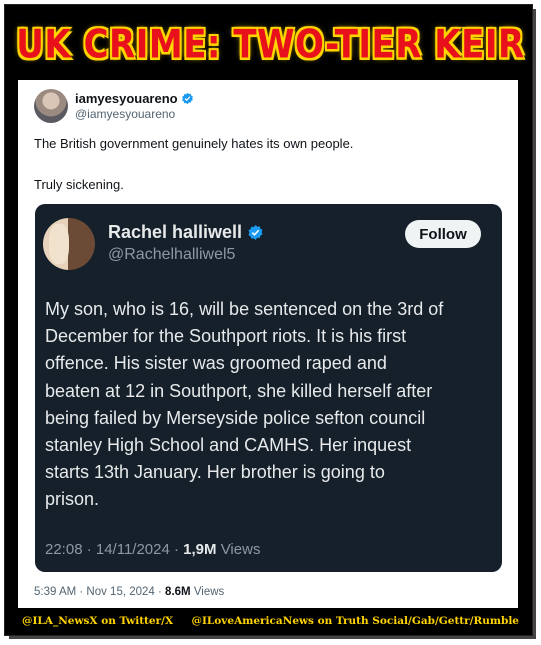 The image size is (541, 645). What do you see at coordinates (200, 549) in the screenshot?
I see `quoted-views-count: 1,9M` at bounding box center [200, 549].